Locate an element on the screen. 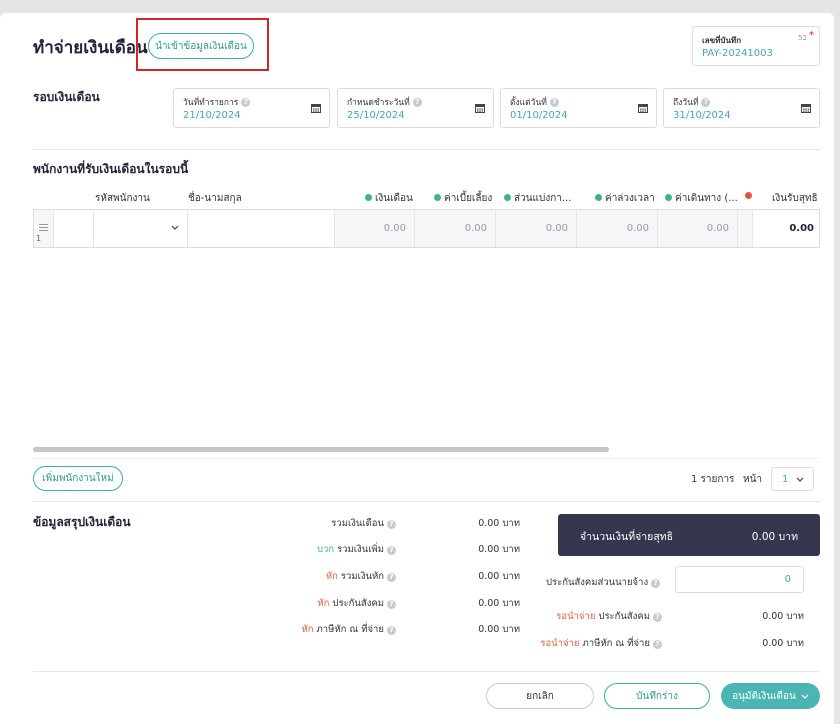  doc-number-field: เลขที่บันทึก 52 * PAY-20241003 is located at coordinates (756, 46).